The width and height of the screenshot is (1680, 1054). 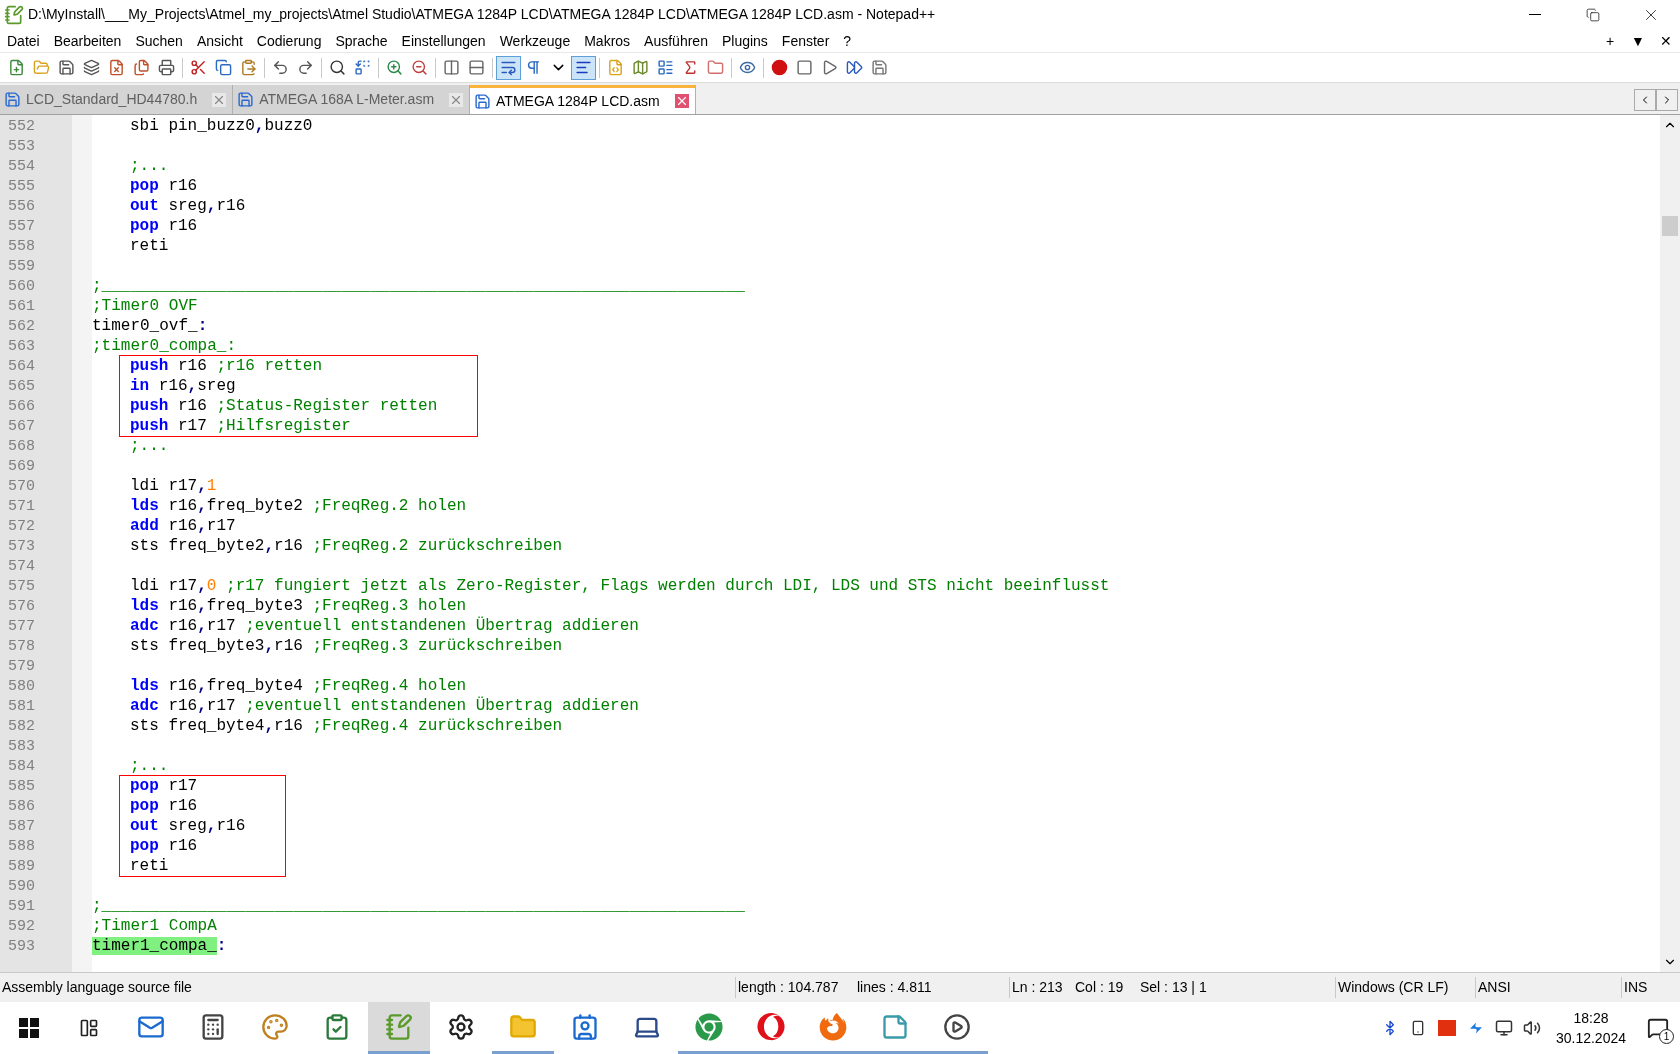 I want to click on code-line: push r17 ;Hilfsregister, so click(x=240, y=426).